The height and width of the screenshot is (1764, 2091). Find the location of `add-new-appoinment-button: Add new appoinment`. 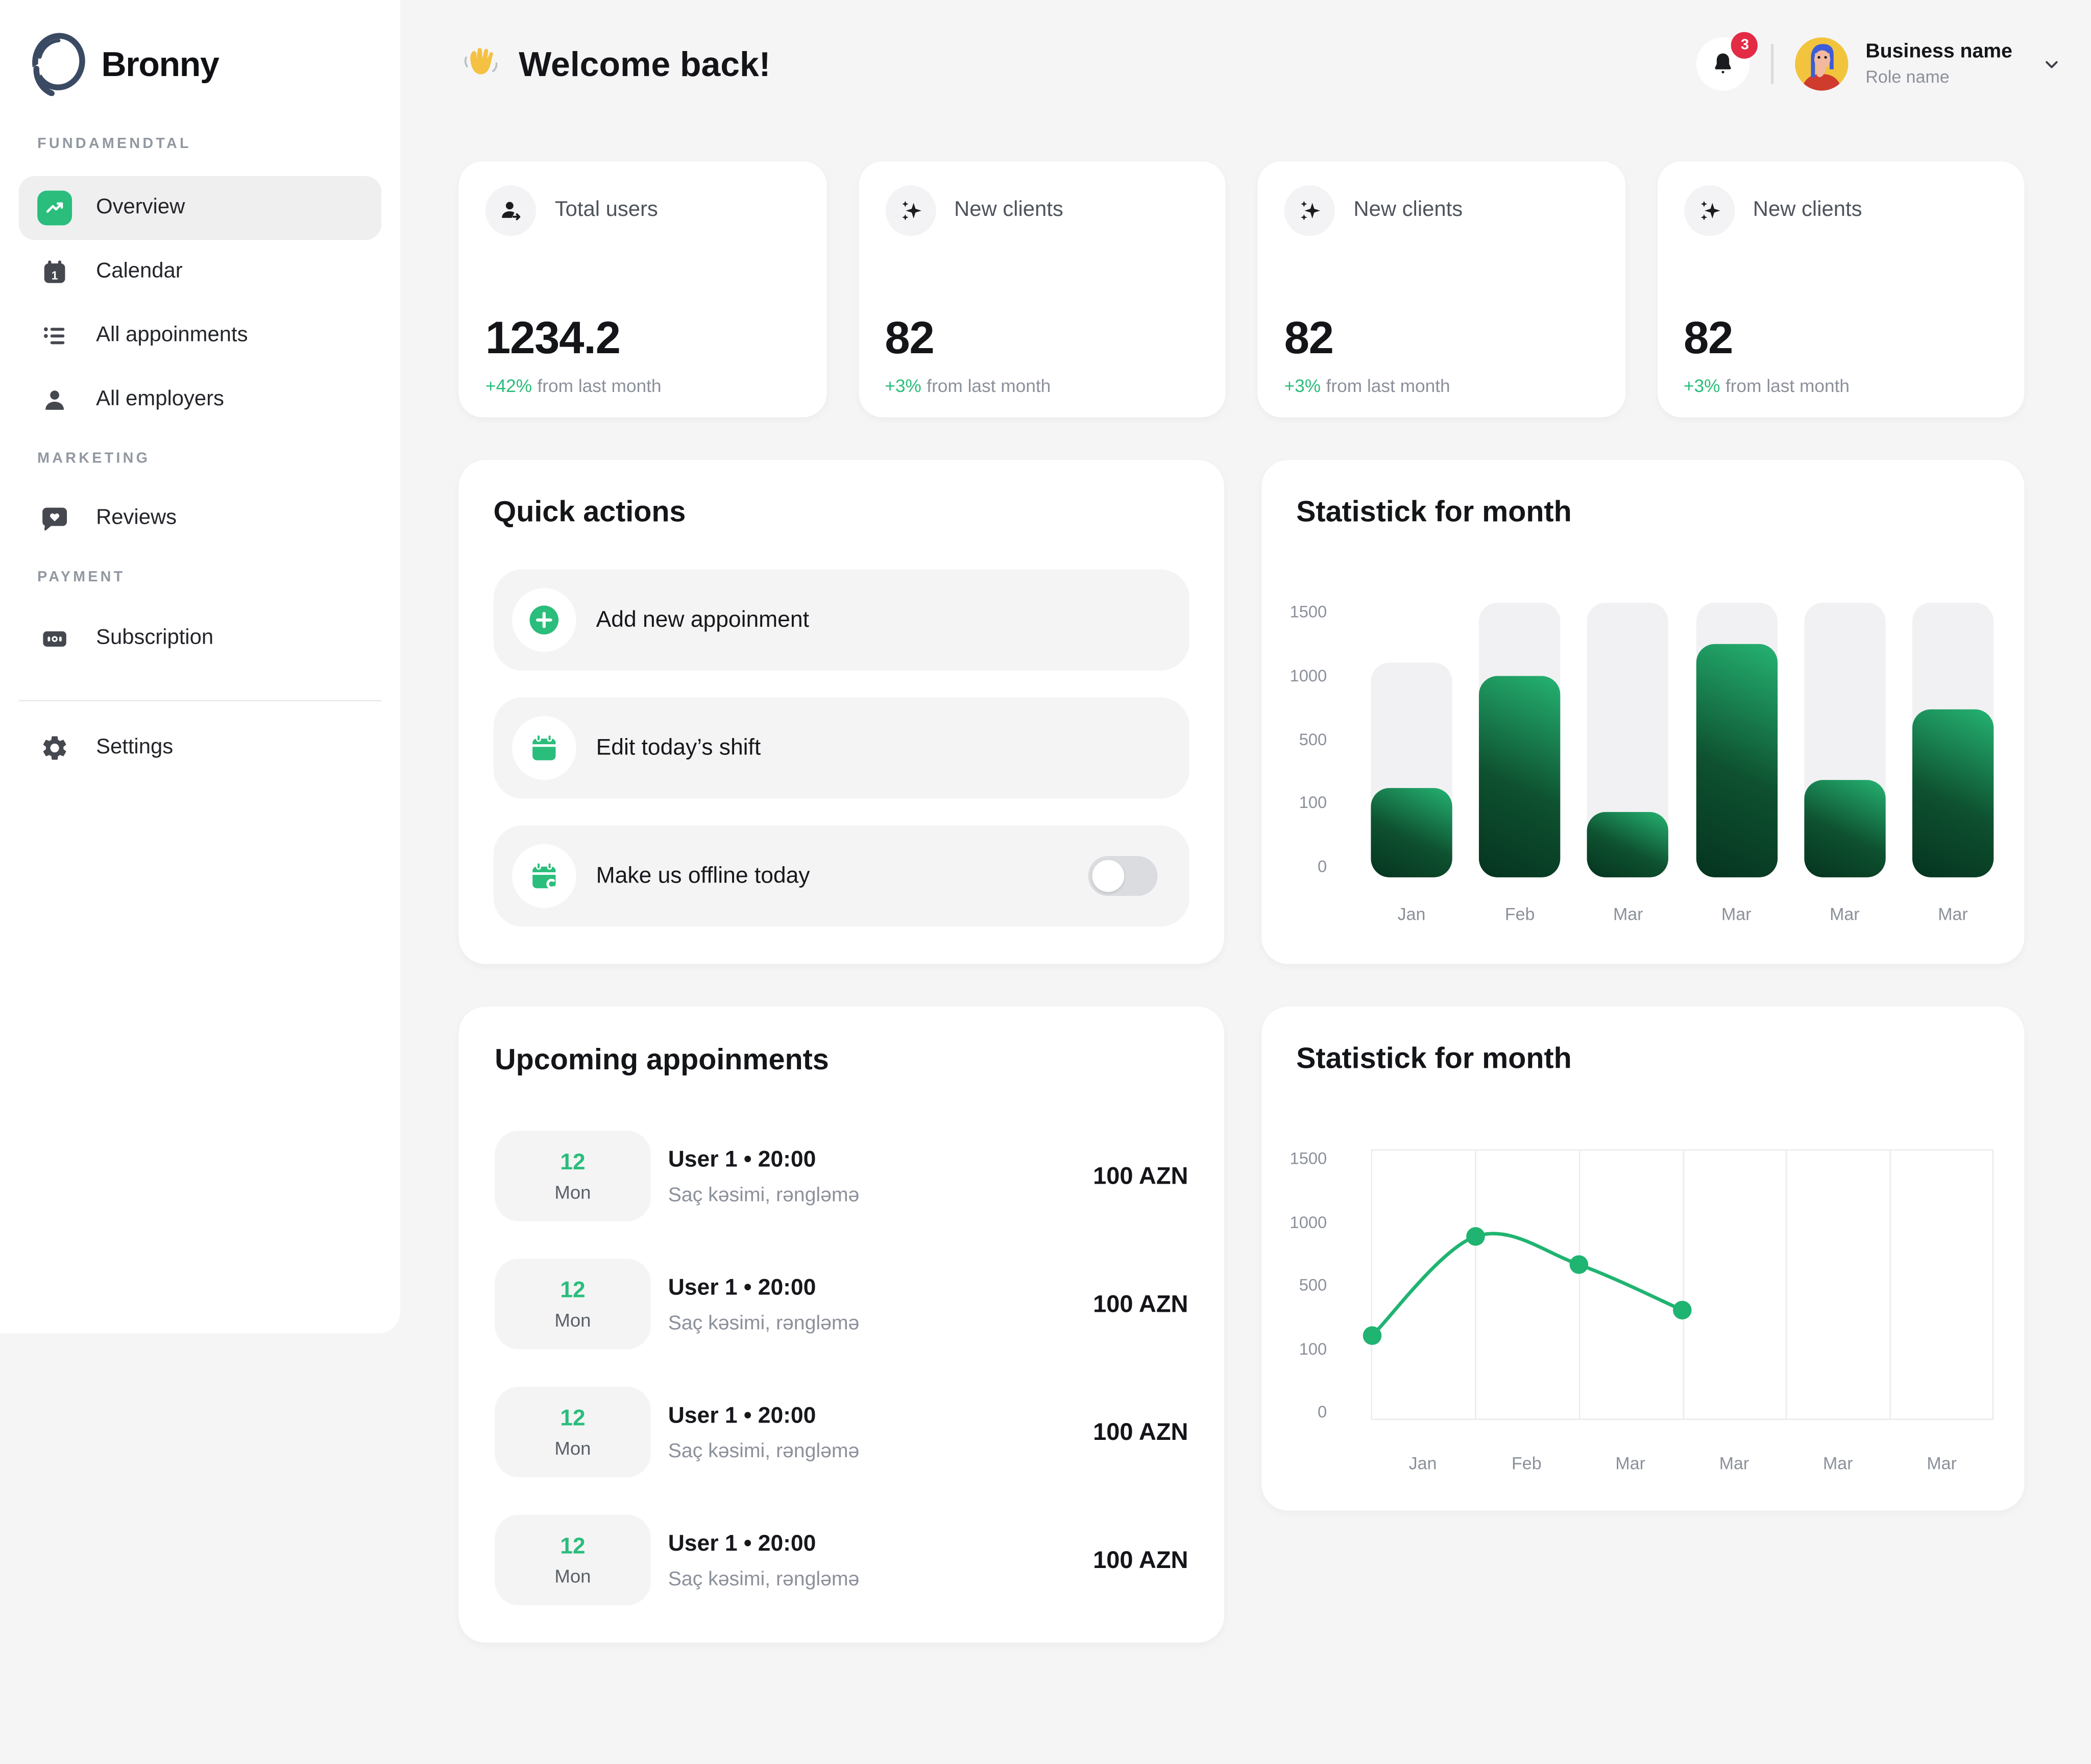

add-new-appoinment-button: Add new appoinment is located at coordinates (841, 620).